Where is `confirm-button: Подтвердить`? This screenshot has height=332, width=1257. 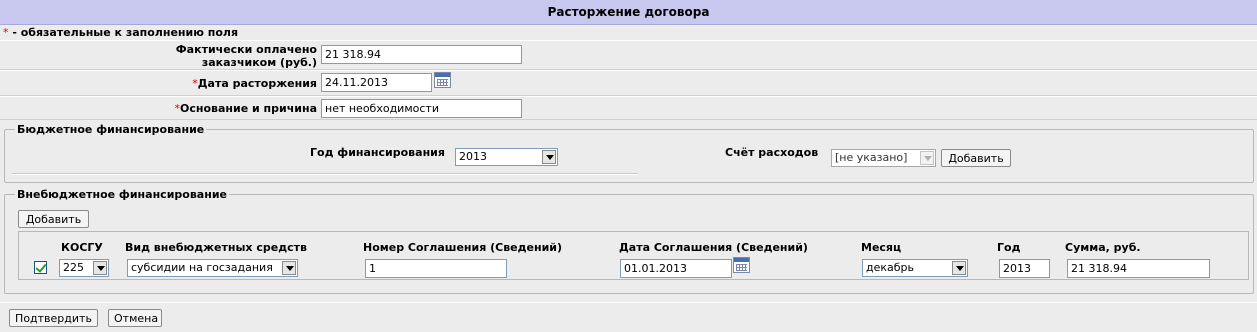 confirm-button: Подтвердить is located at coordinates (53, 318).